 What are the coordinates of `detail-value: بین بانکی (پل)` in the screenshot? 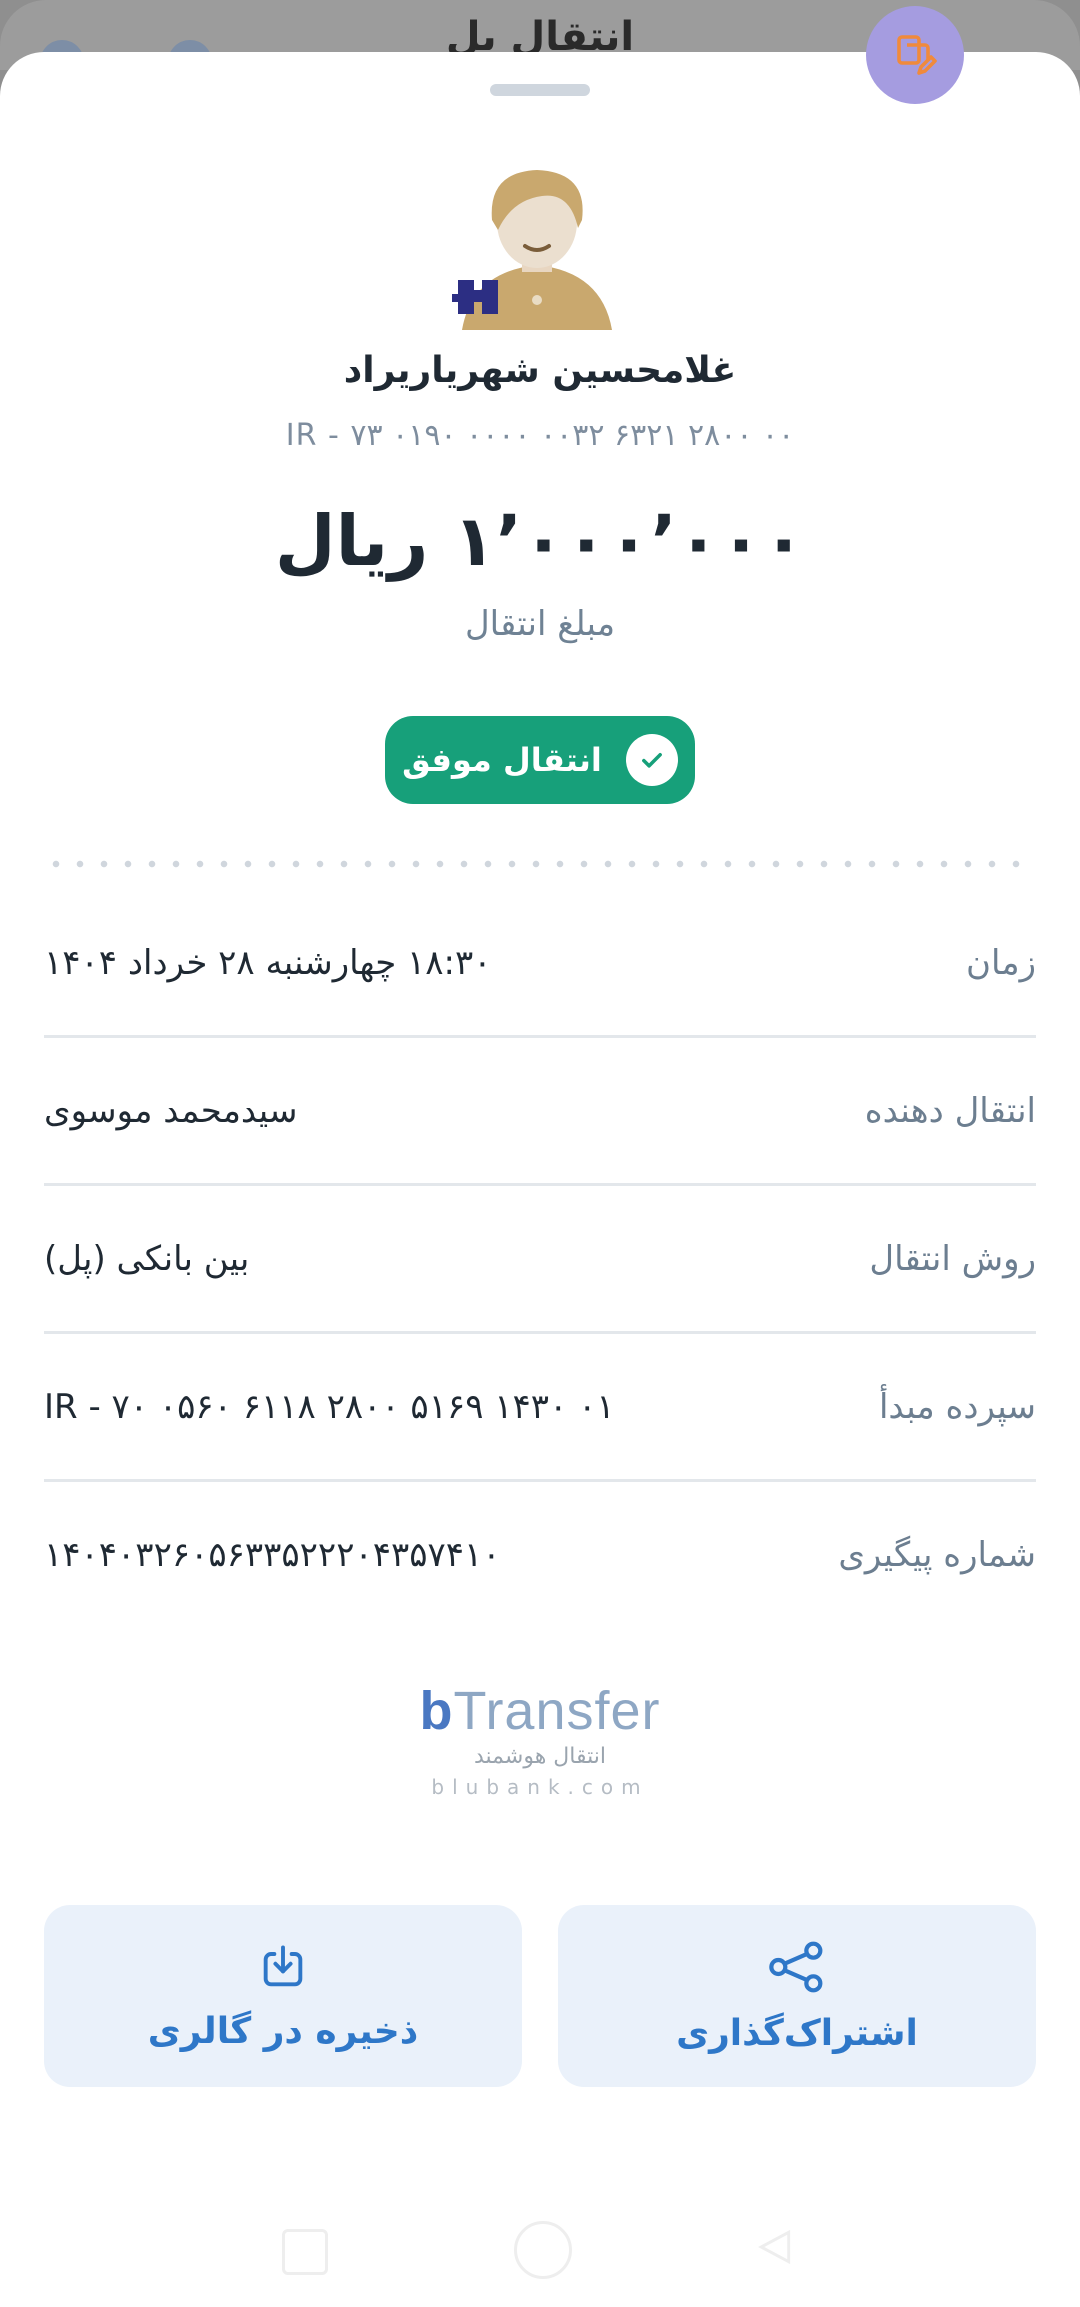 It's located at (147, 1258).